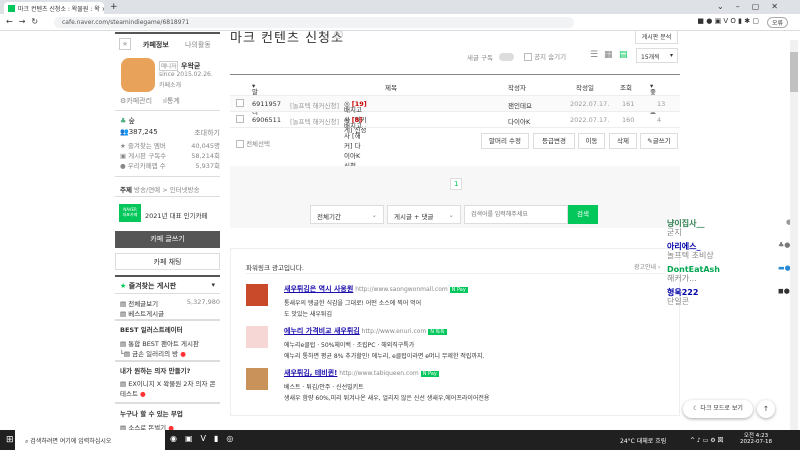 This screenshot has height=450, width=800. I want to click on scope-select: 게시글 + 댓글 ⌄, so click(424, 214).